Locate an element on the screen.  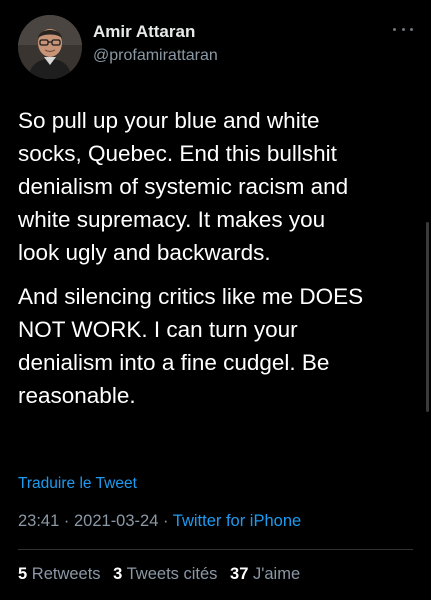
tweet-stats: 5 Retweets 3 Tweets cités 37 J'aime is located at coordinates (159, 574).